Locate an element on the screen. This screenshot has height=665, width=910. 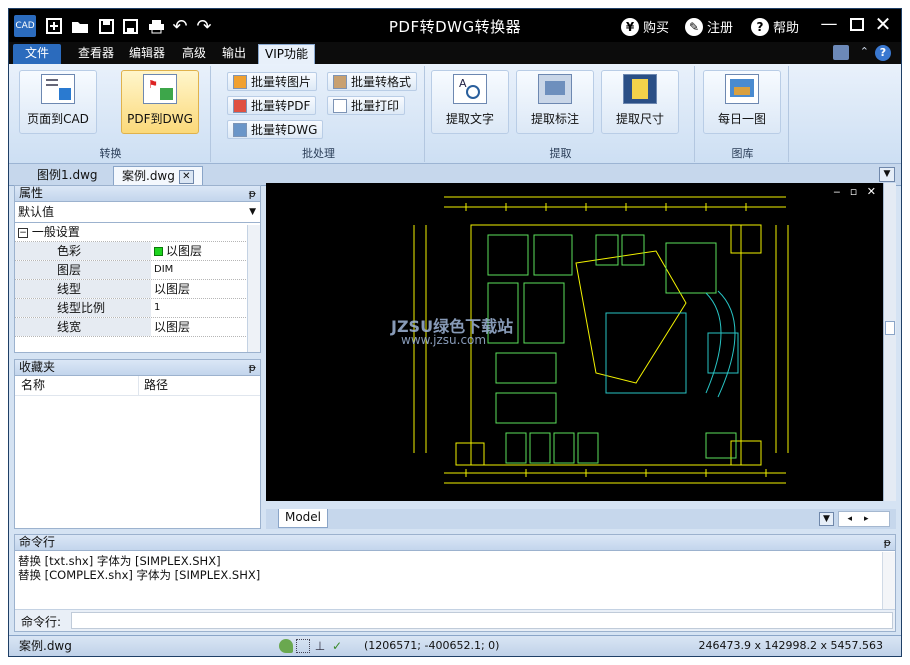
ribbon-help-icon: ? is located at coordinates (883, 53).